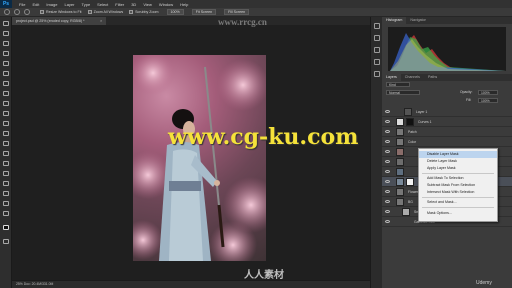 This screenshot has width=512, height=288. What do you see at coordinates (458, 168) in the screenshot?
I see `menu-item-apply-layer-mask: Apply Layer Mask` at bounding box center [458, 168].